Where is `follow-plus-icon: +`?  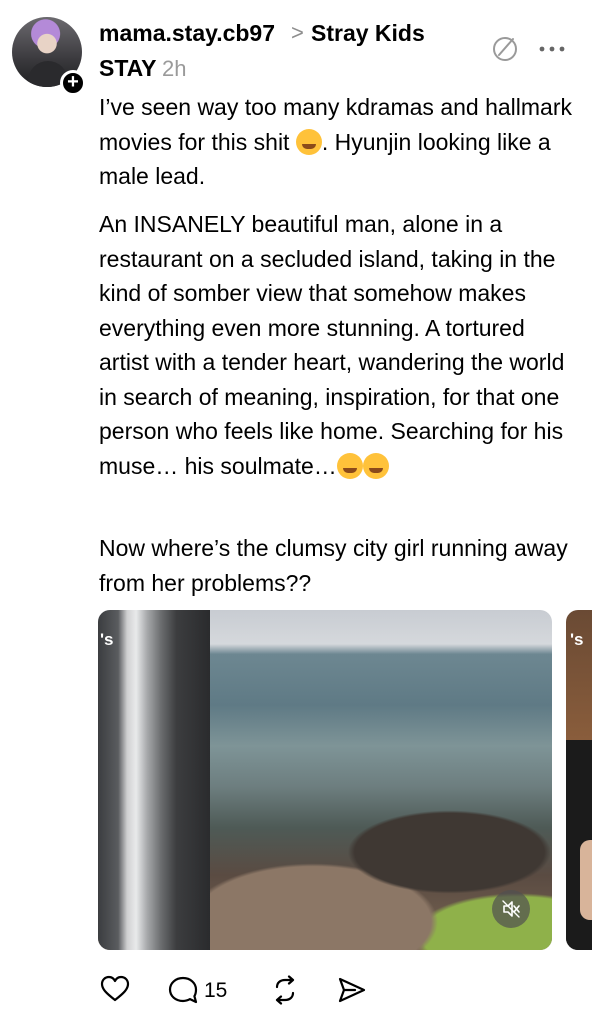 follow-plus-icon: + is located at coordinates (73, 83).